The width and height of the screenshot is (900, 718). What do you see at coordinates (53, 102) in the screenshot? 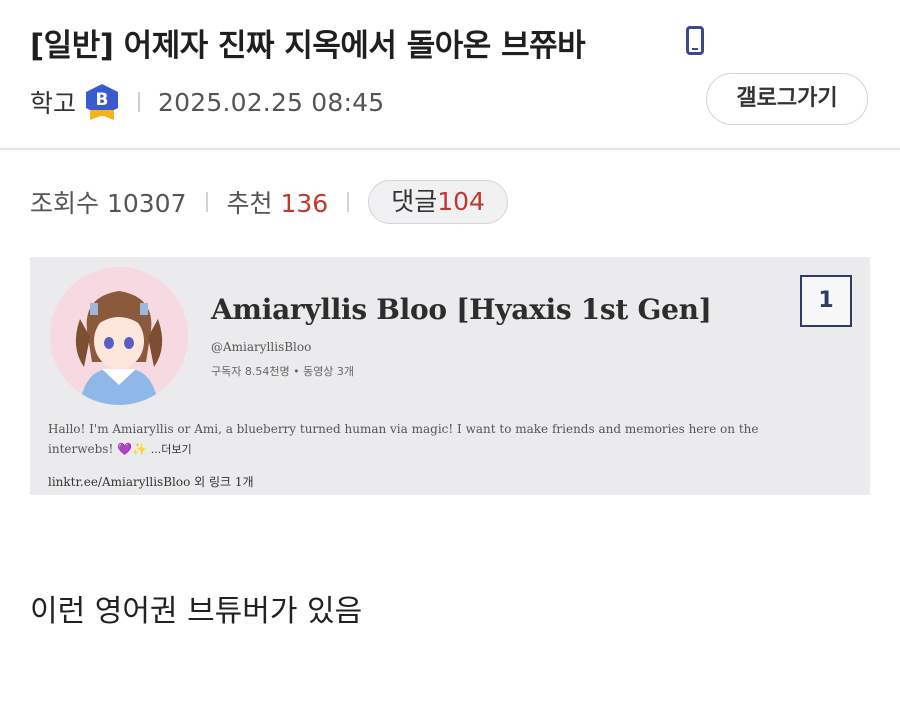
I see `author-name: 학고` at bounding box center [53, 102].